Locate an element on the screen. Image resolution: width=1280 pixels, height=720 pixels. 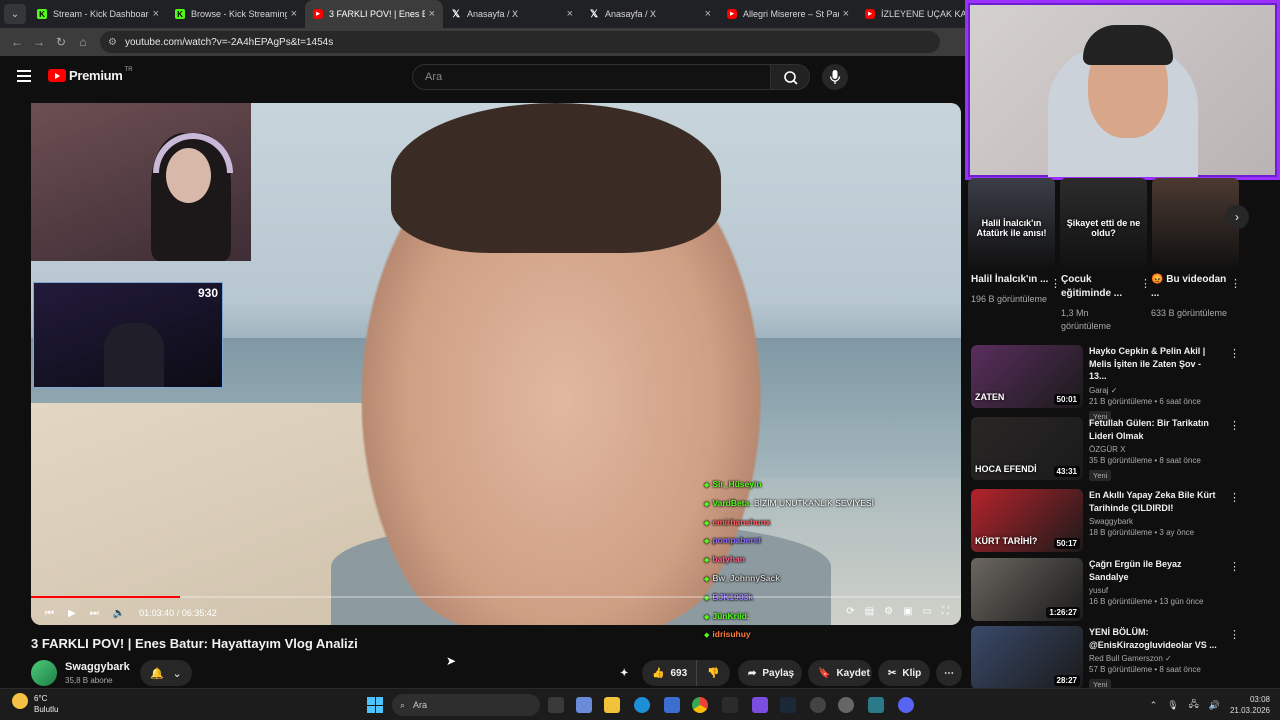
windows-start-icon is located at coordinates (375, 705).